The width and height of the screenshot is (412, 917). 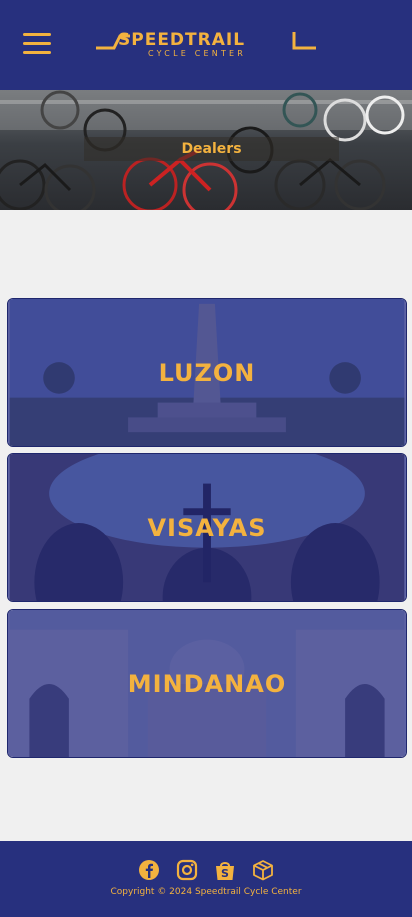 I want to click on shopee-icon: S, so click(x=225, y=870).